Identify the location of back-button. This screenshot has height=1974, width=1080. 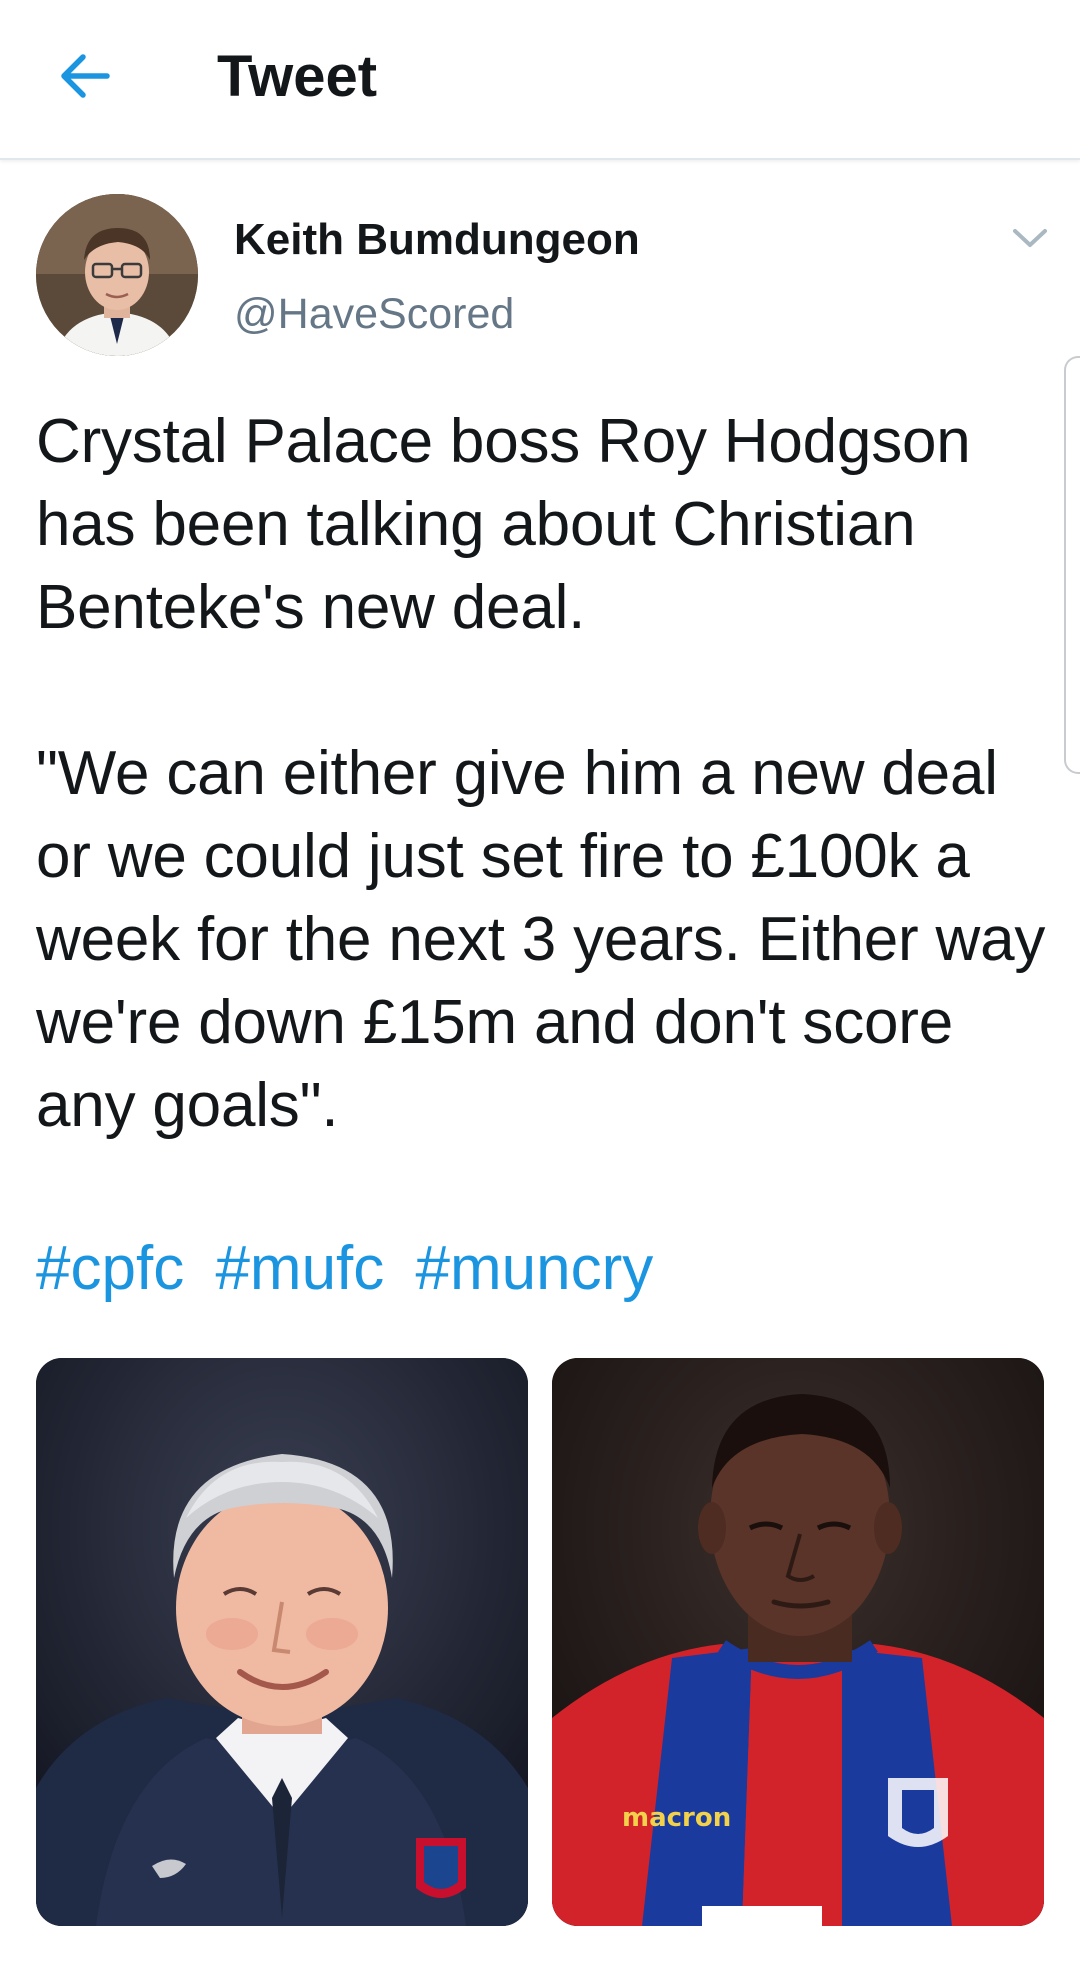
(84, 76).